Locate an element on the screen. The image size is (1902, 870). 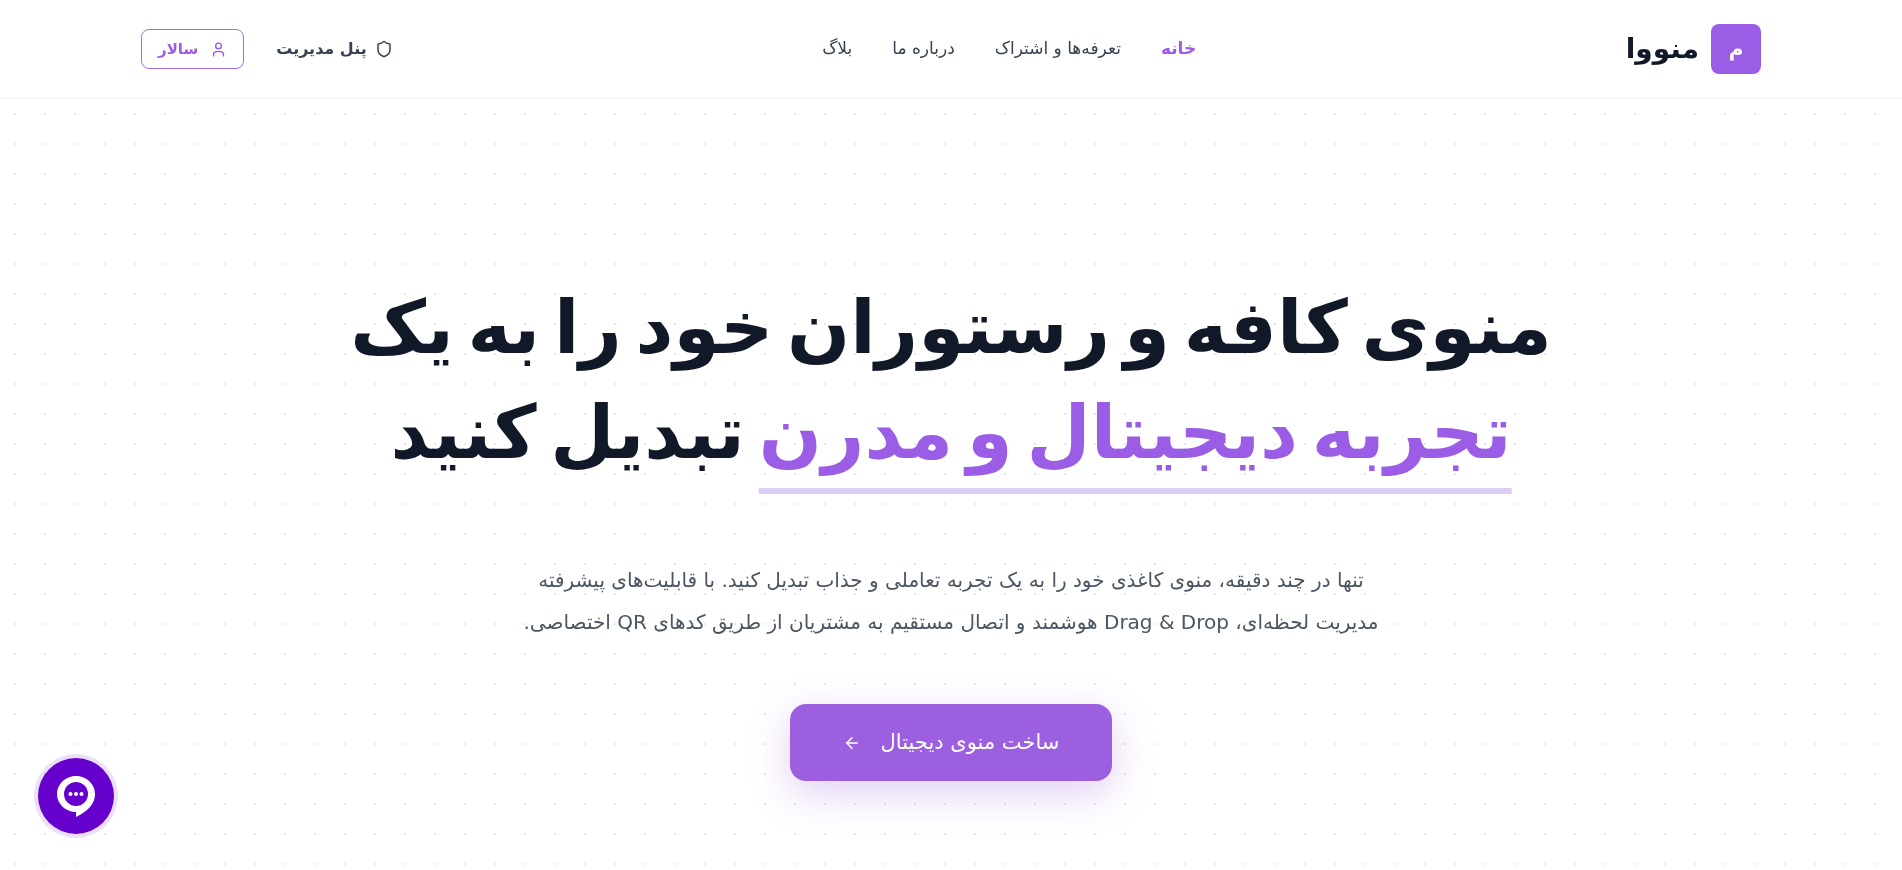
hero-heading: منوی کافه و رستوران خود را به یک تجربه دیجیتال و مدرن تبدیل کنید is located at coordinates (951, 380).